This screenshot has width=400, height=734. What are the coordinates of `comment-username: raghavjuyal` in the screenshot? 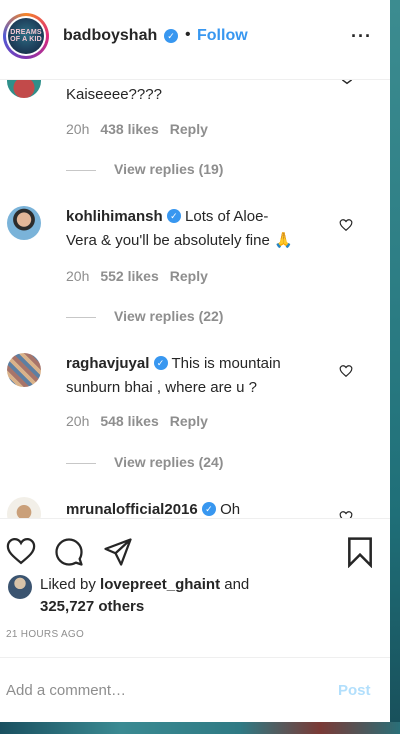 It's located at (107, 363).